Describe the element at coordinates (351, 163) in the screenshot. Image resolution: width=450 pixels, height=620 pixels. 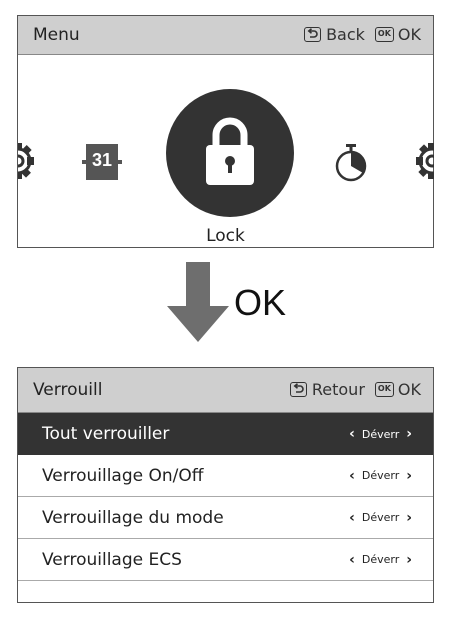
I see `timer-icon` at that location.